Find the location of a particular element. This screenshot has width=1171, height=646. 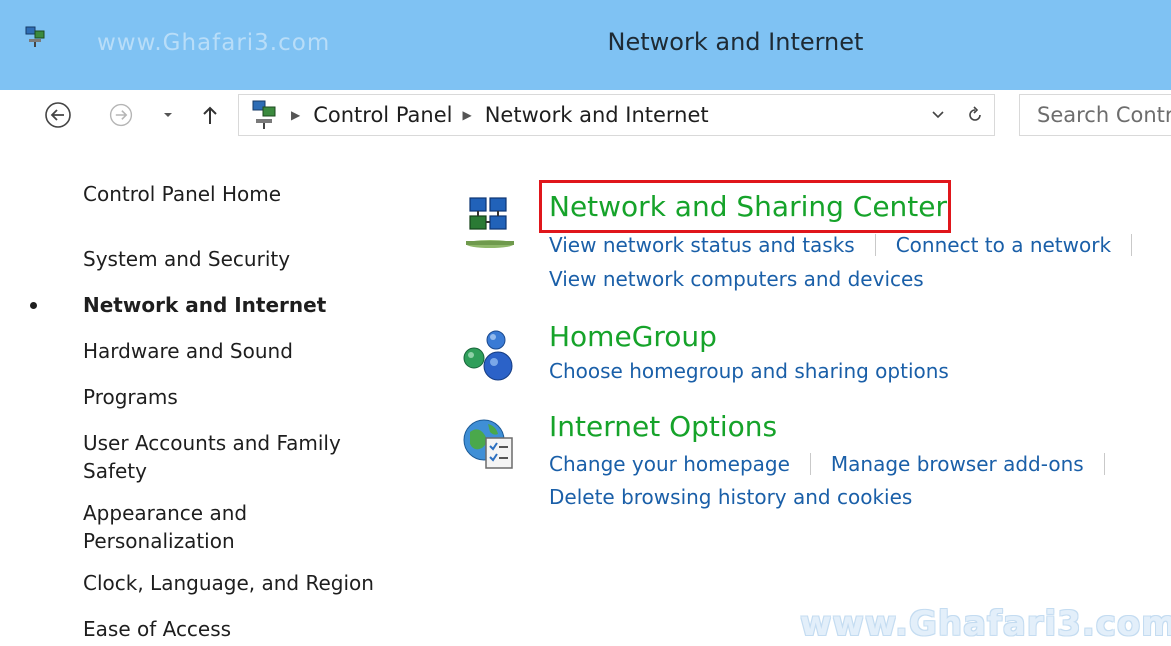

view-network-status-link: View network status and tasks is located at coordinates (702, 245).